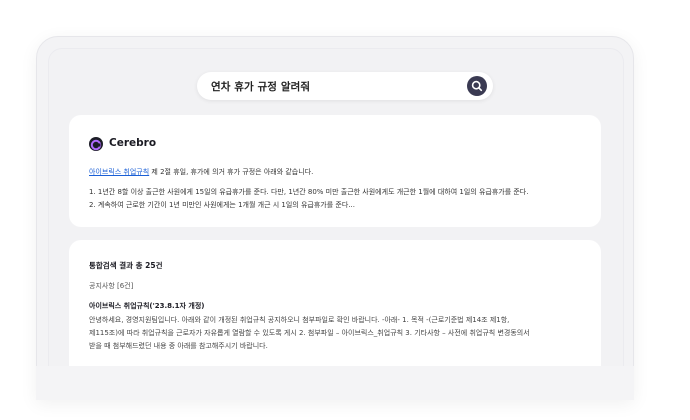 This screenshot has width=690, height=420. I want to click on search-input: 연차 휴가 규정 알려줘, so click(260, 86).